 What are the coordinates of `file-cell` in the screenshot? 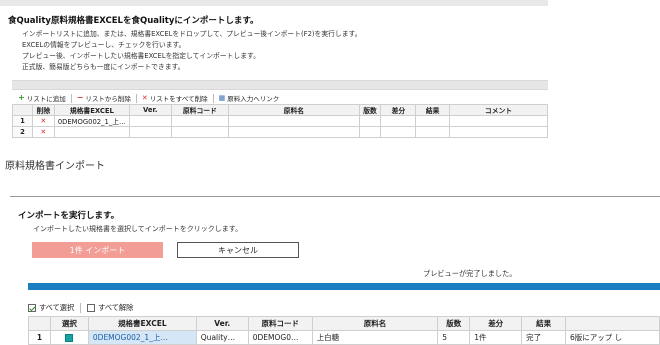 It's located at (91, 132).